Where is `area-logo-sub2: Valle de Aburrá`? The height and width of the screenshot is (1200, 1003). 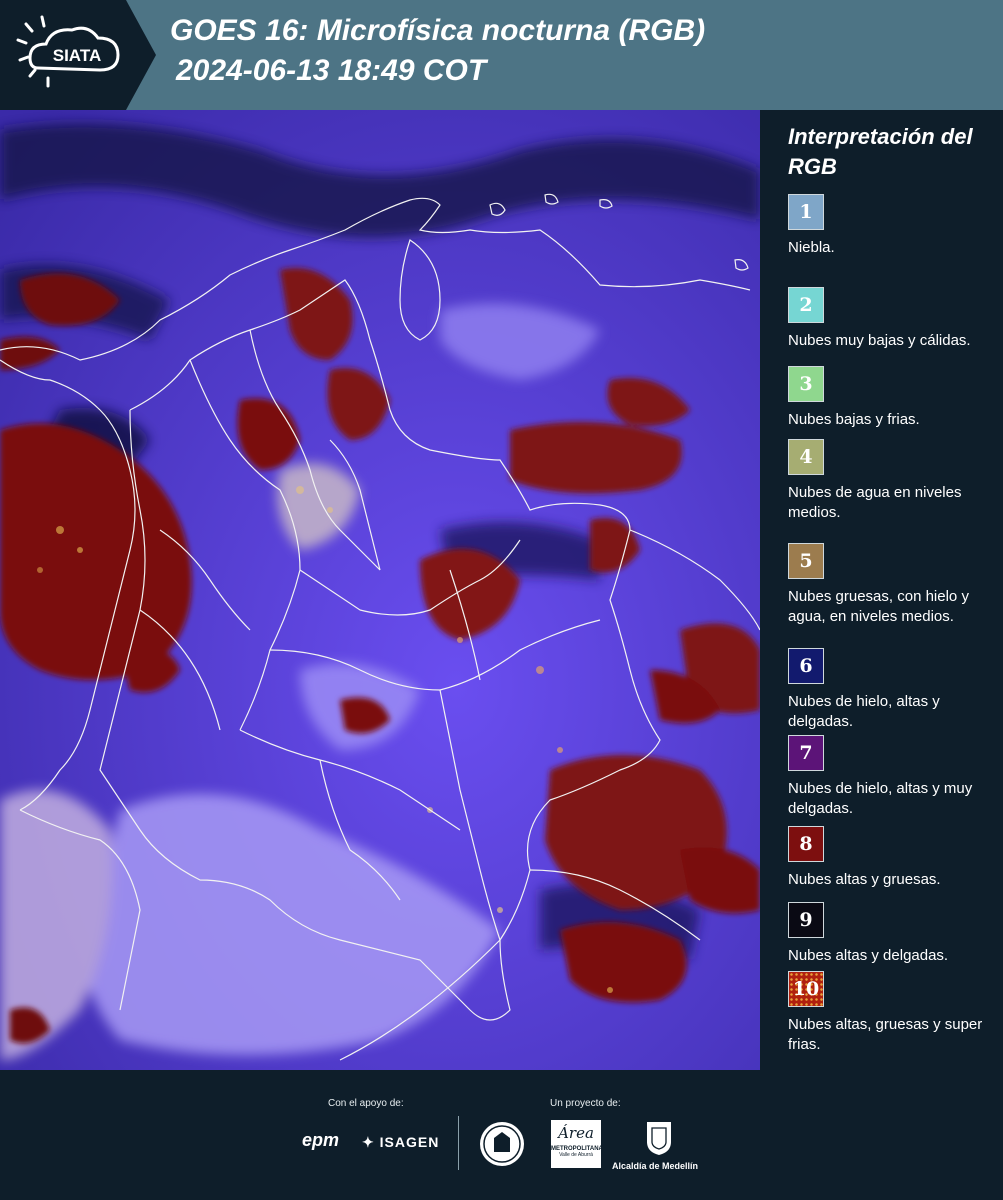 area-logo-sub2: Valle de Aburrá is located at coordinates (576, 1155).